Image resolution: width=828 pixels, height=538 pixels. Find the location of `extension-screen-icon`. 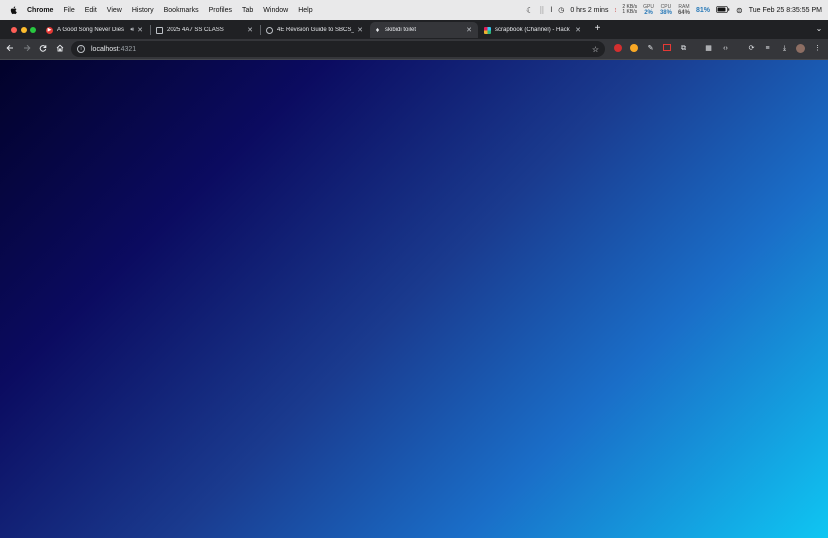

extension-screen-icon is located at coordinates (666, 48).